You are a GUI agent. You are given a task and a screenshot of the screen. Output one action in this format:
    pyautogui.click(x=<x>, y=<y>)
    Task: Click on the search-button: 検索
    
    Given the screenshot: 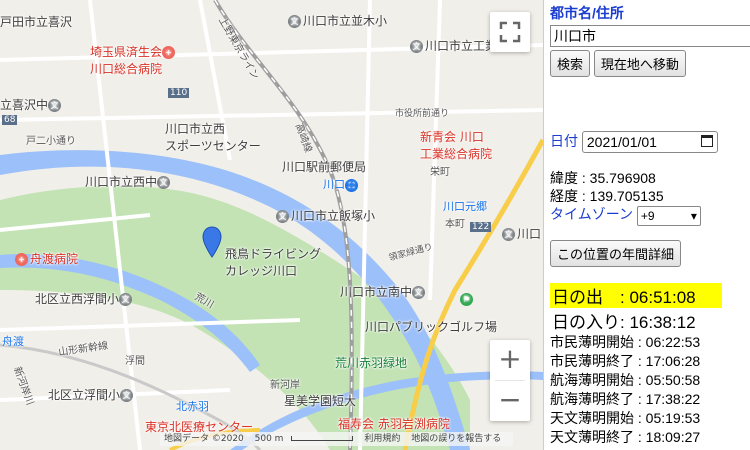 What is the action you would take?
    pyautogui.click(x=570, y=63)
    